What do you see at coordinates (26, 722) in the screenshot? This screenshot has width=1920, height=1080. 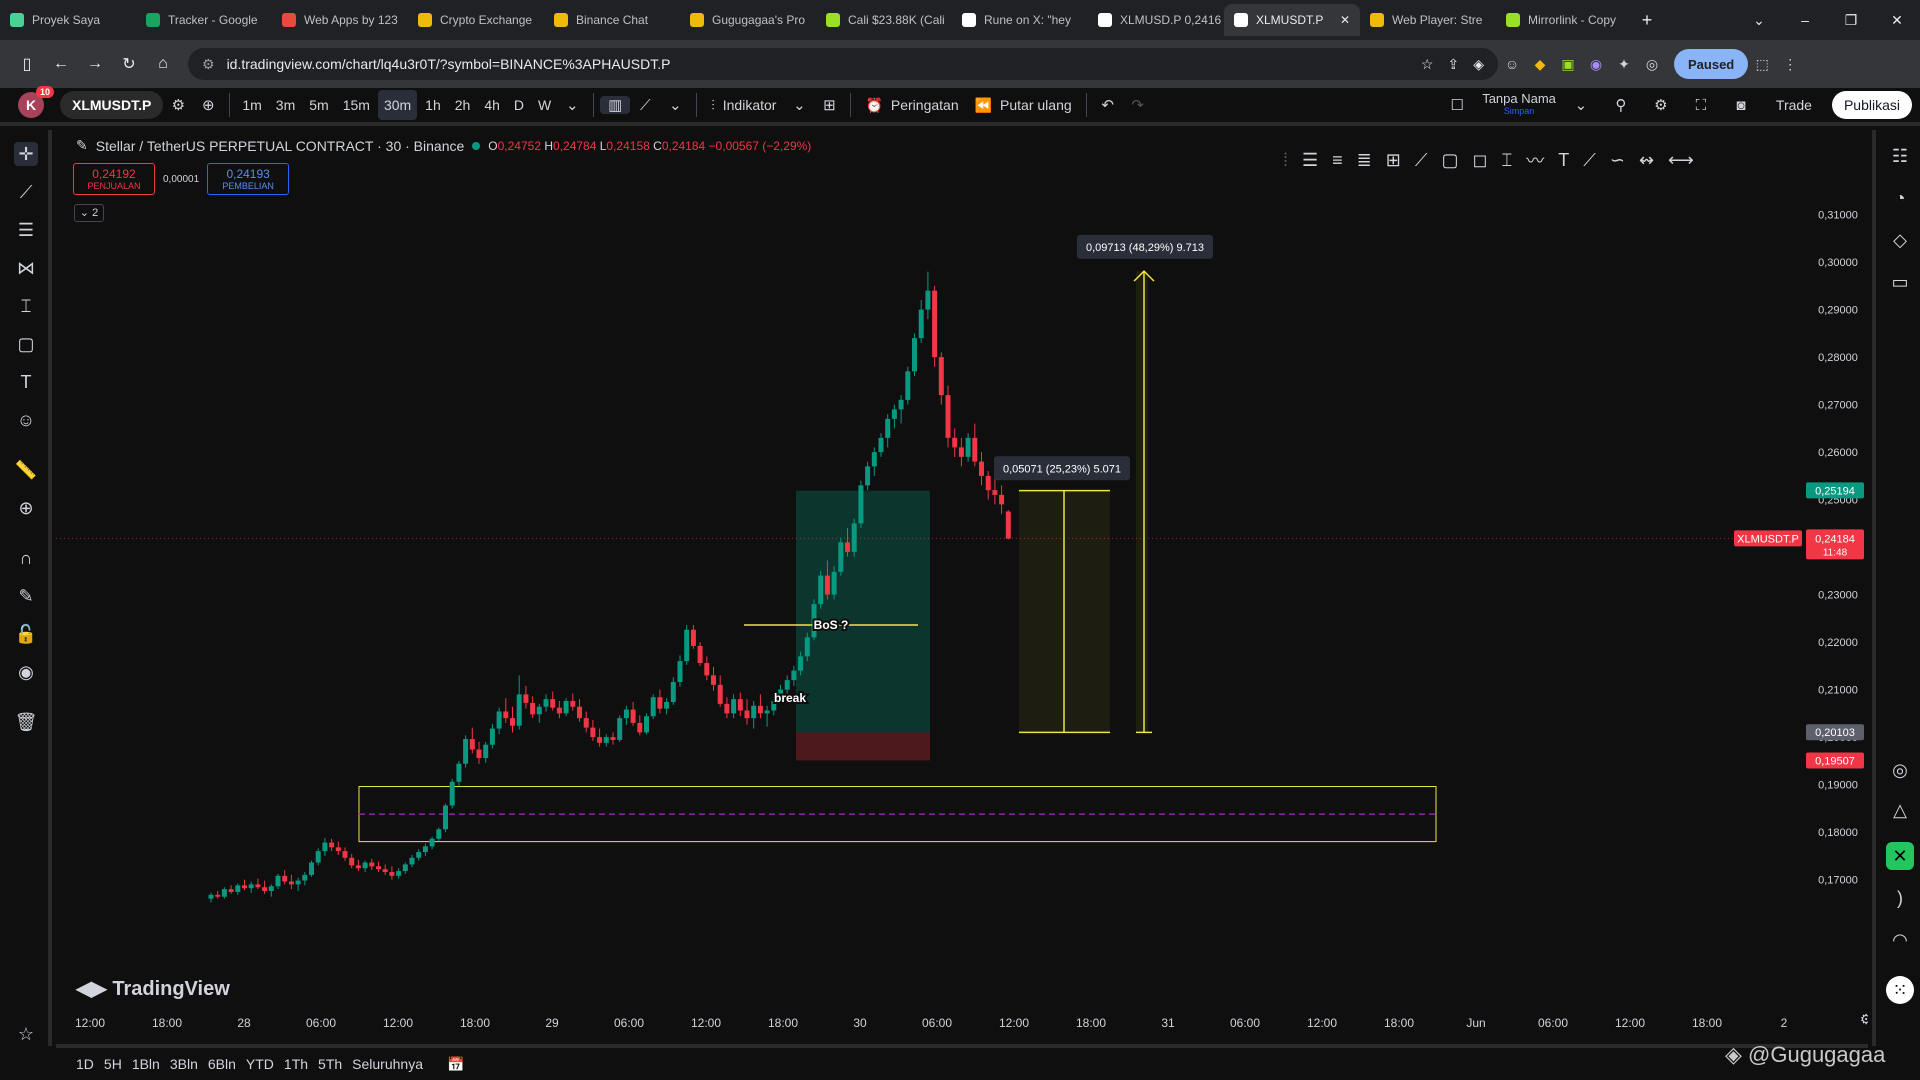 I see `trash-icon: 🗑` at bounding box center [26, 722].